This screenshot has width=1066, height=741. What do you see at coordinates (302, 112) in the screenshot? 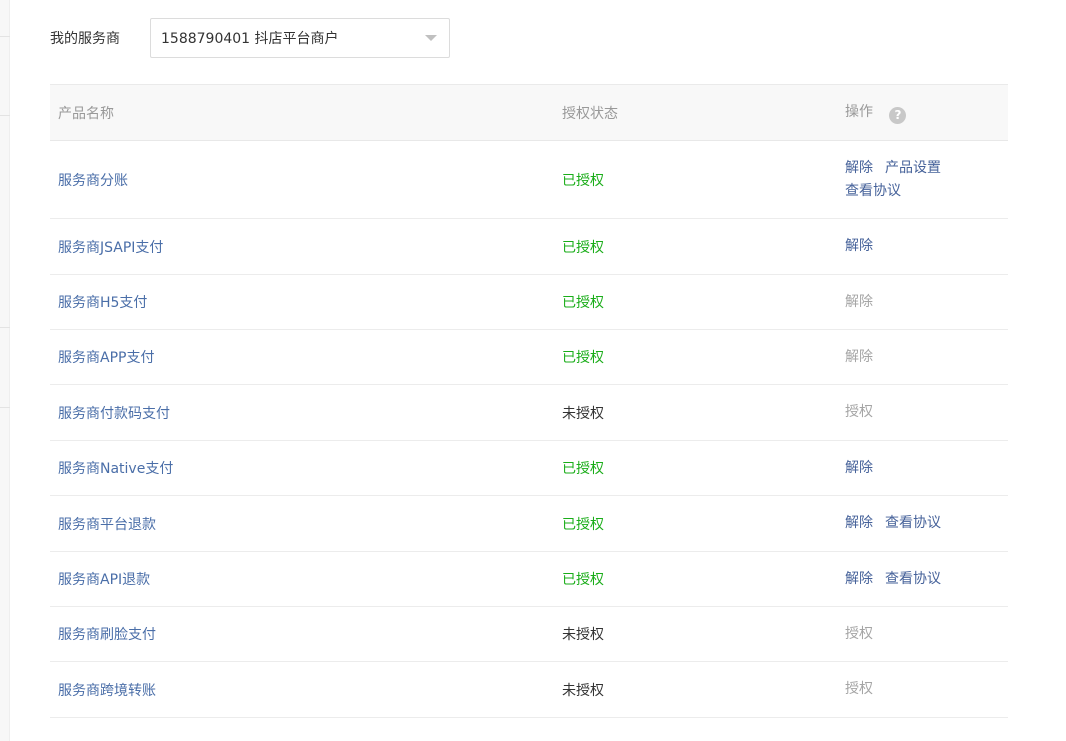
I see `column-header-product-name: 产品名称` at bounding box center [302, 112].